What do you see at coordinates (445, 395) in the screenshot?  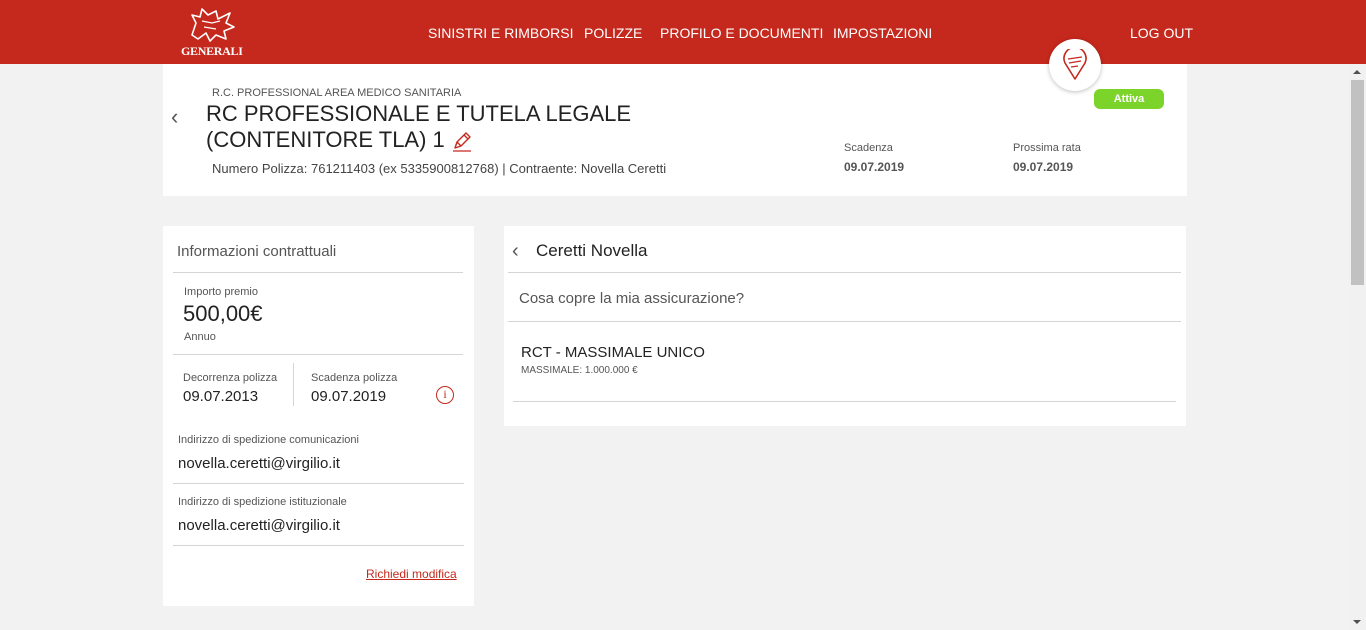 I see `info-icon: i` at bounding box center [445, 395].